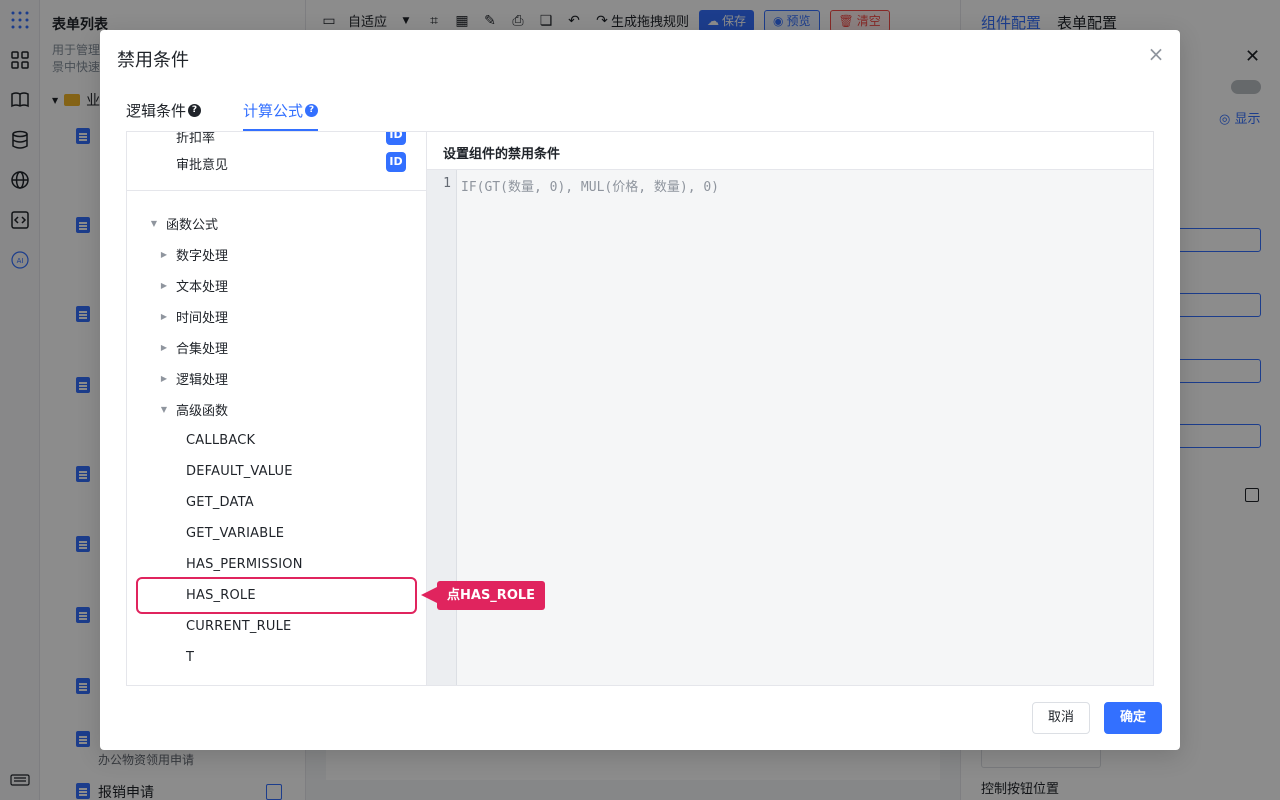  Describe the element at coordinates (235, 533) in the screenshot. I see `function-item: GET_VARIABLE` at that location.